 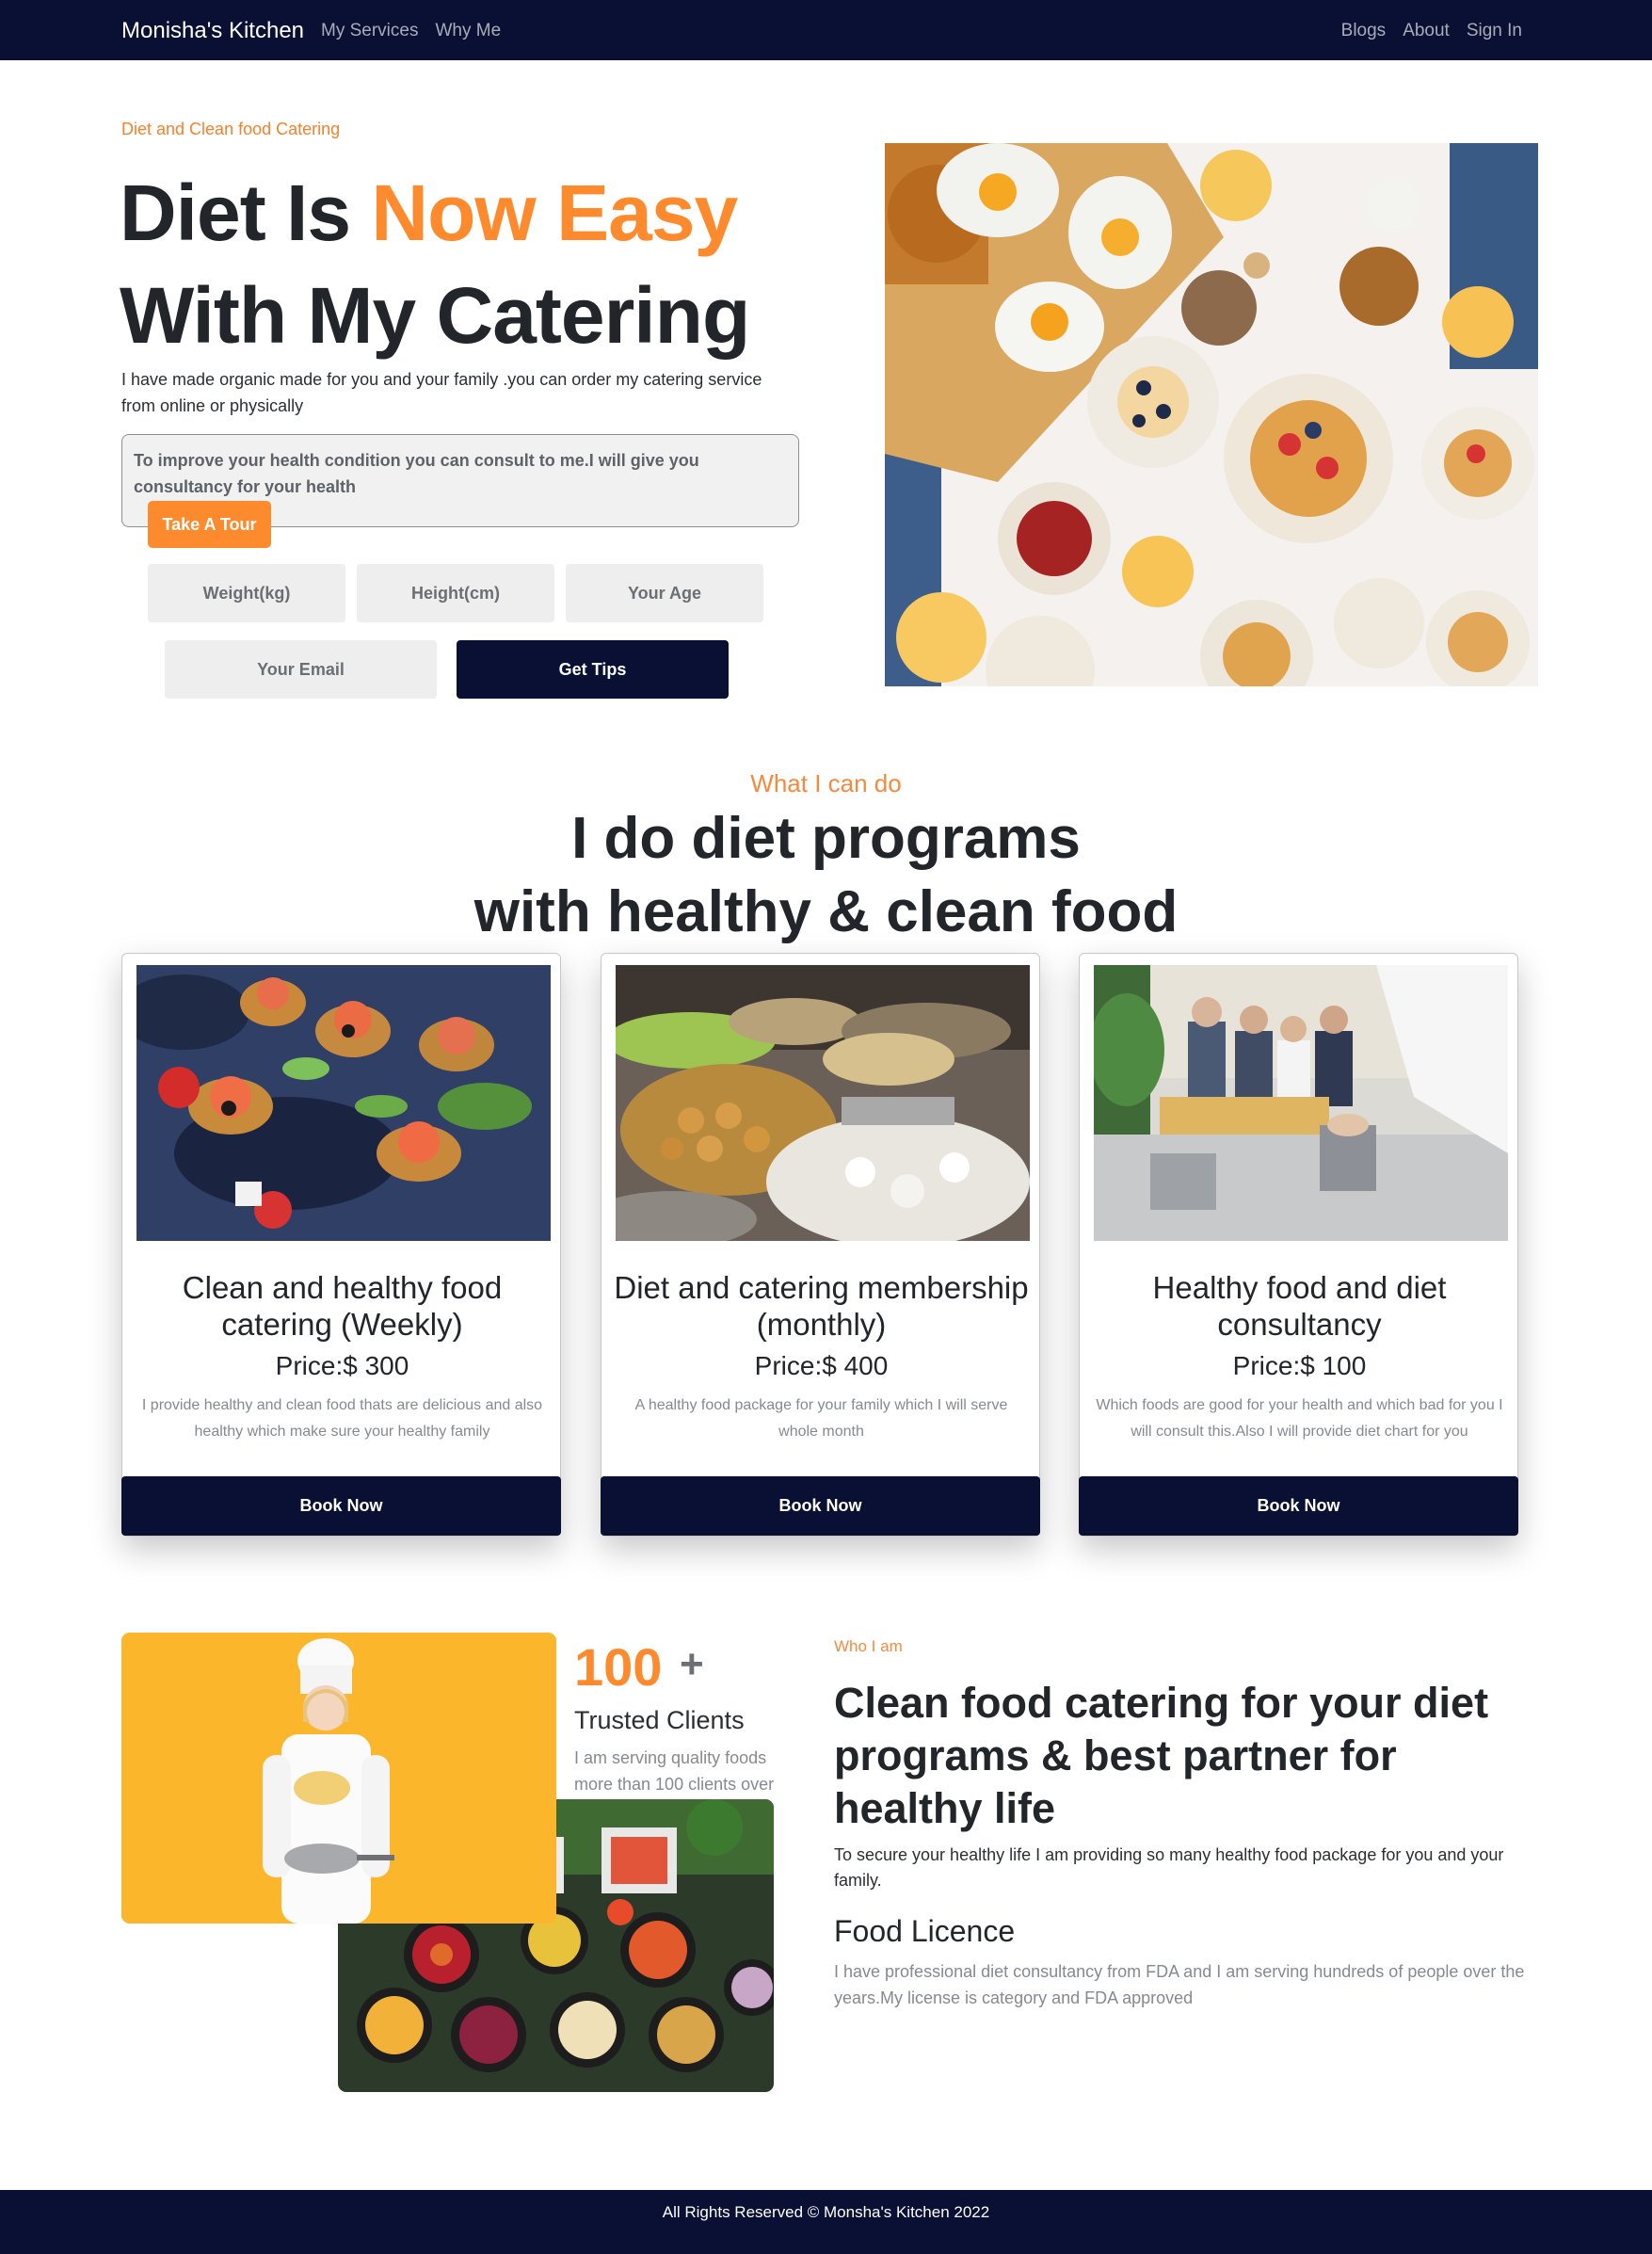 I want to click on service-card-title: Healthy food and diet consultancy, so click(x=1299, y=1306).